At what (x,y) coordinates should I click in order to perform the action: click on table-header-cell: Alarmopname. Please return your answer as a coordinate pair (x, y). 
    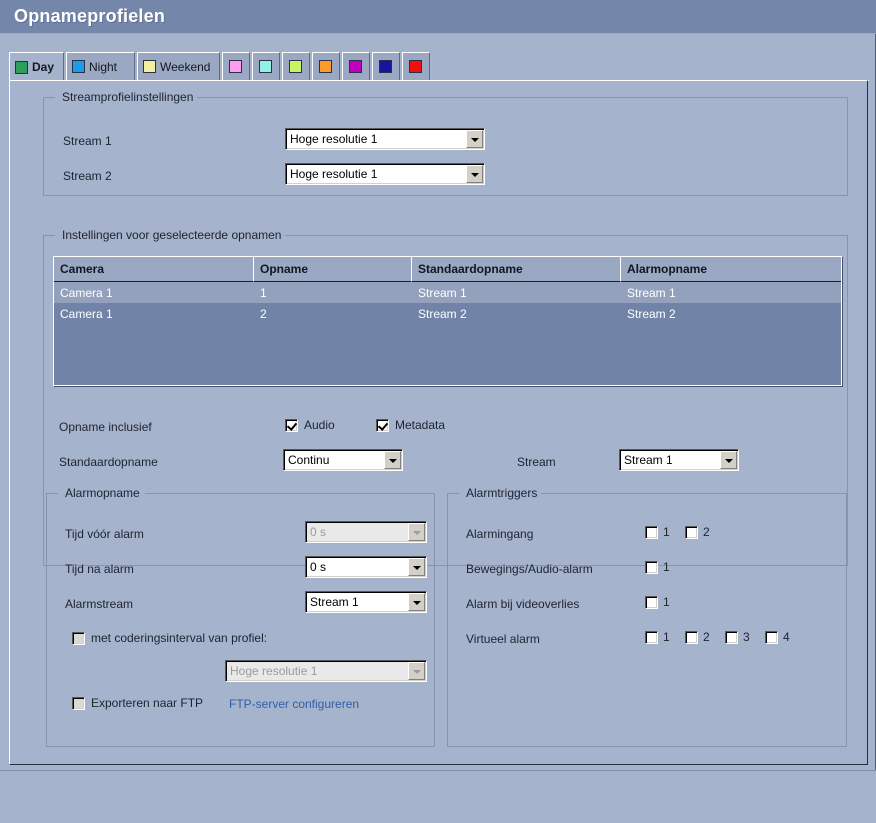
    Looking at the image, I should click on (731, 269).